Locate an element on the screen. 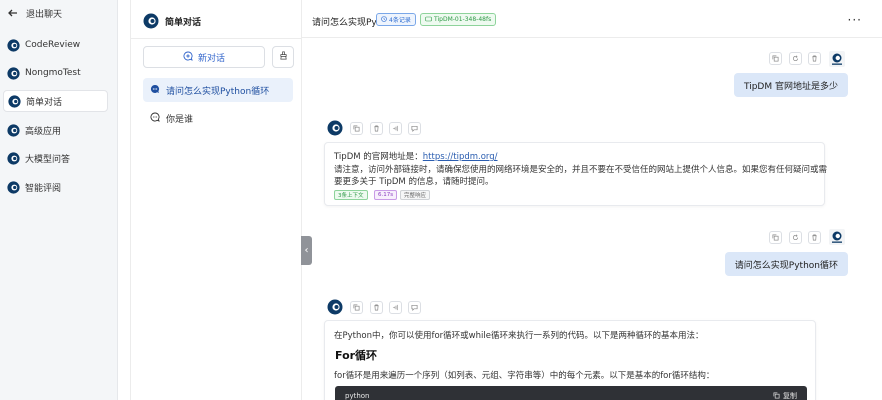 The width and height of the screenshot is (882, 400). chevron-left-icon: ‹ is located at coordinates (306, 250).